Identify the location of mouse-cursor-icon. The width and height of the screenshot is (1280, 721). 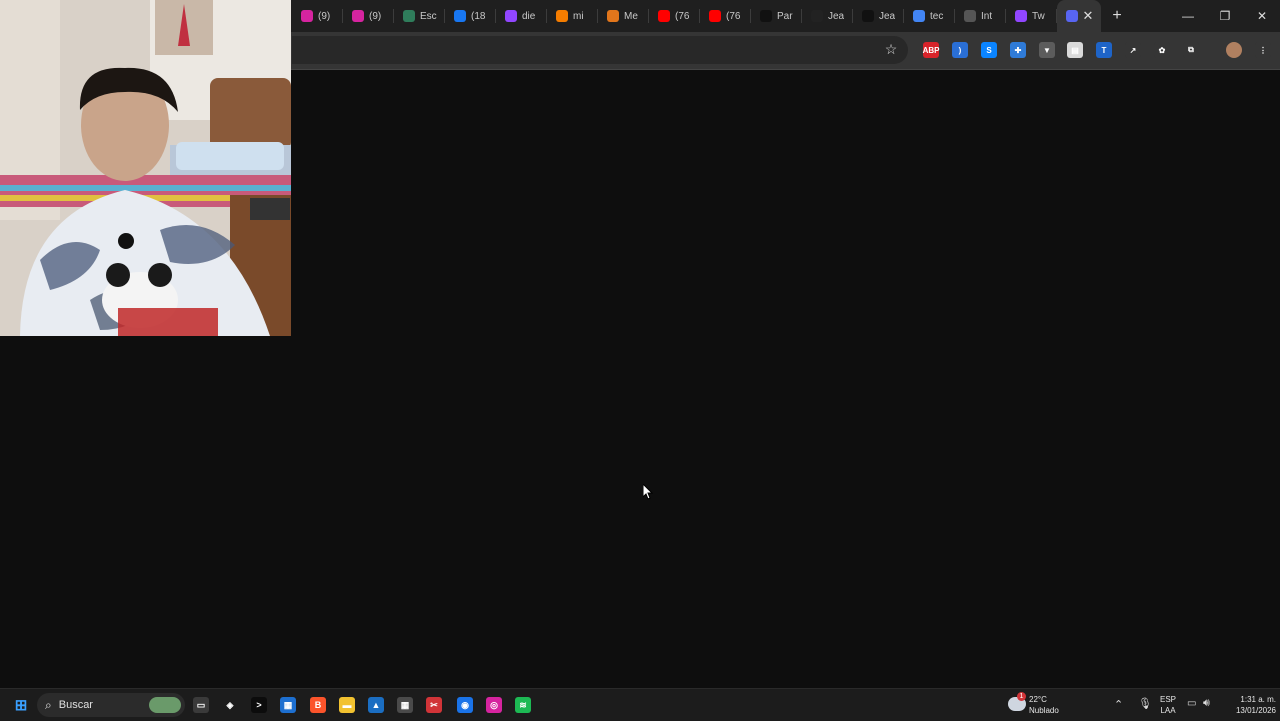
(648, 492).